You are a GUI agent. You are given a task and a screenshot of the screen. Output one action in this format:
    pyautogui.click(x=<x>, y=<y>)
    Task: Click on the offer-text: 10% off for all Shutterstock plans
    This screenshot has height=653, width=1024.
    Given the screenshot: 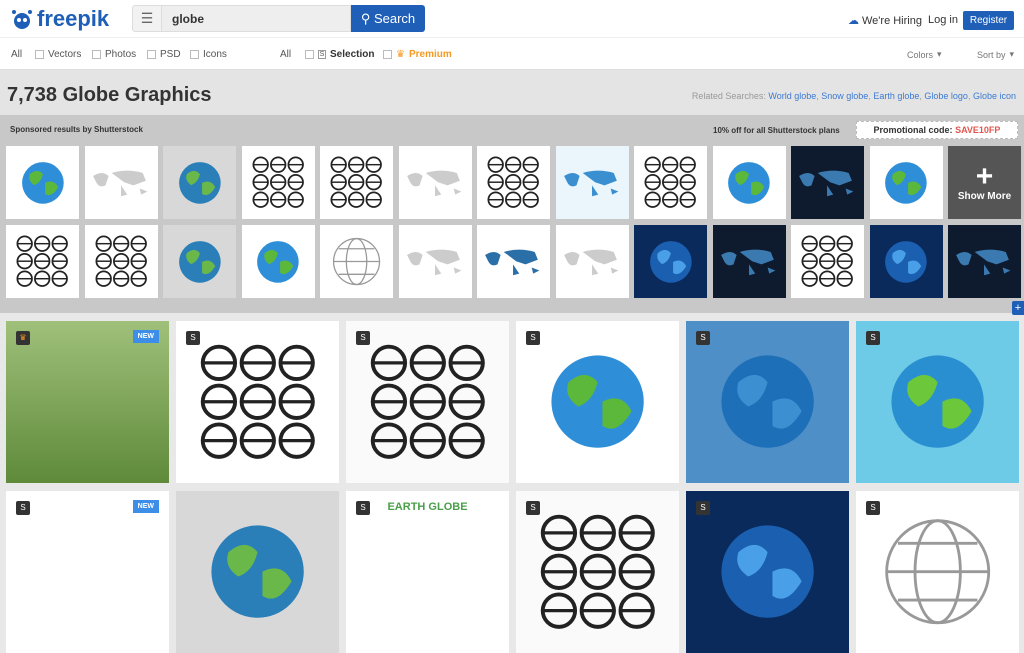 What is the action you would take?
    pyautogui.click(x=776, y=130)
    